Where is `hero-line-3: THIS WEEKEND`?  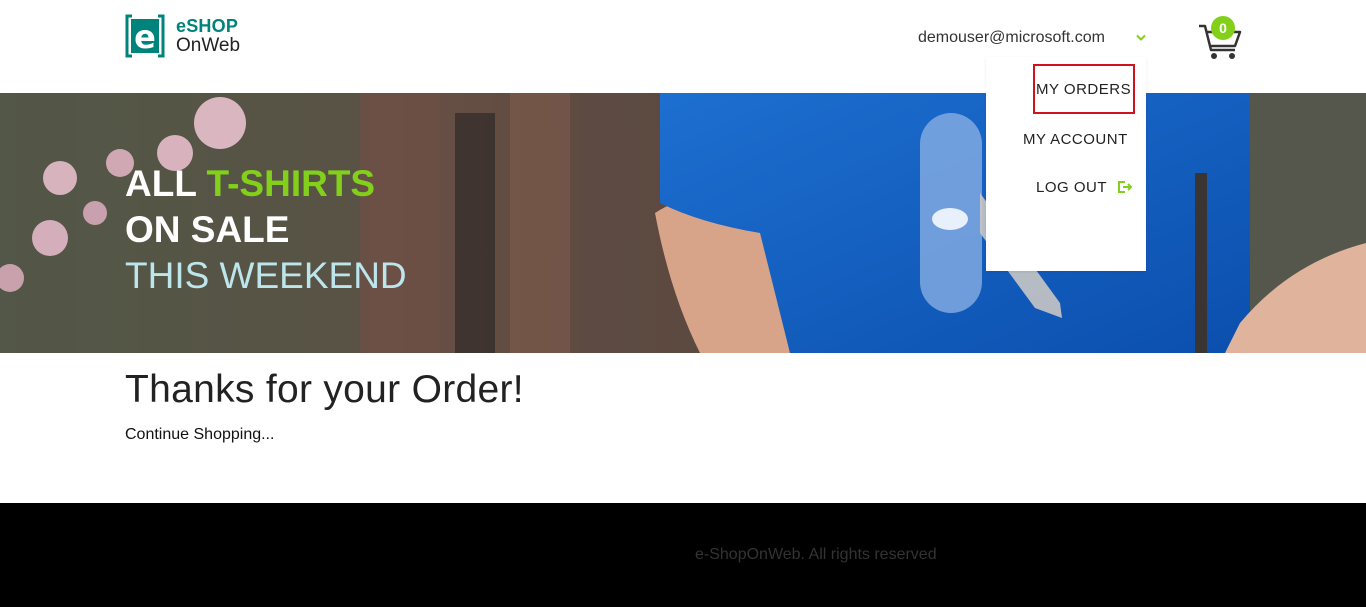 hero-line-3: THIS WEEKEND is located at coordinates (266, 275).